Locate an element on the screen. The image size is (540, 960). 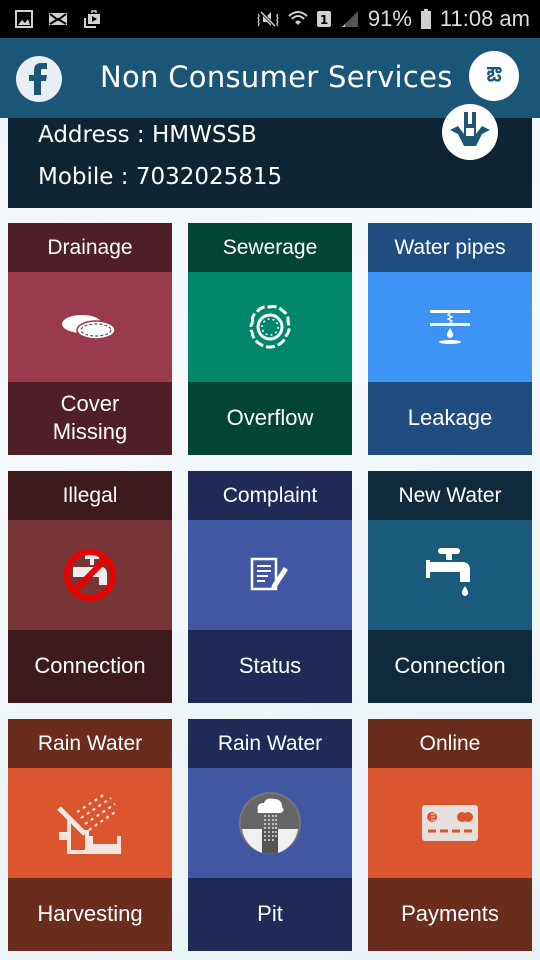
clock: 11:08 am is located at coordinates (484, 18).